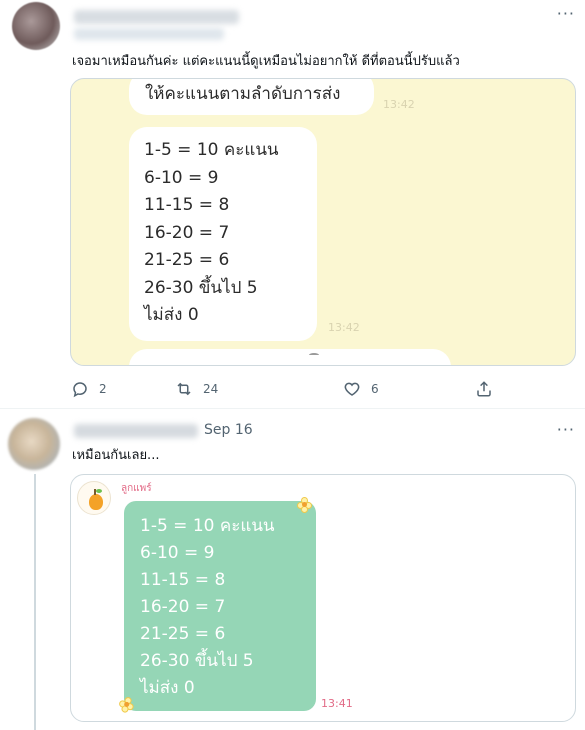 This screenshot has height=730, width=585. I want to click on reply-count: 2, so click(103, 389).